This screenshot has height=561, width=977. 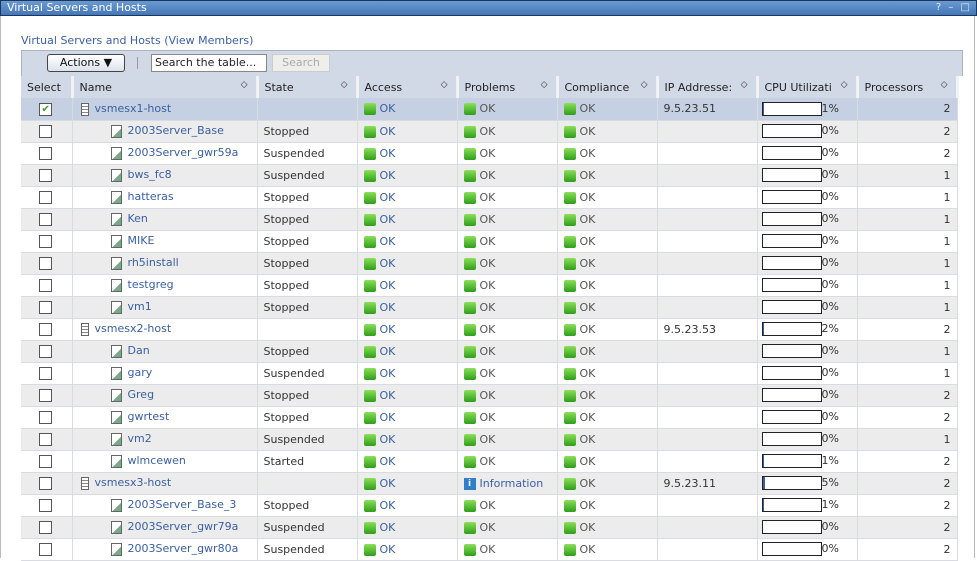 I want to click on table-row: ✔ vsmesx1-host OK OK OK 9.5.23.51 1% 2, so click(x=489, y=109).